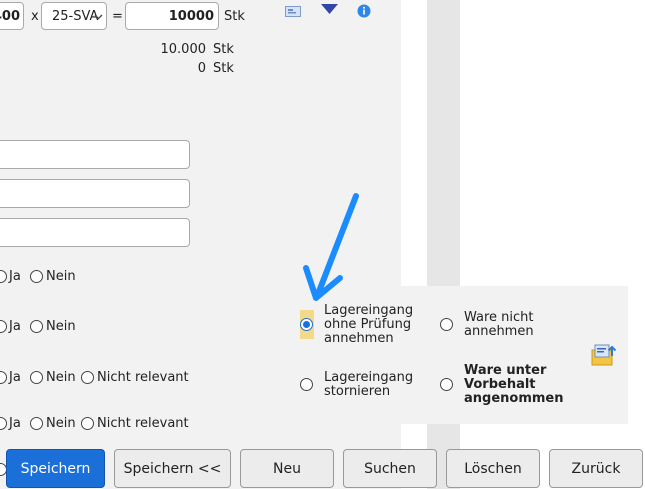 This screenshot has width=645, height=489. What do you see at coordinates (306, 324) in the screenshot?
I see `radio-accept-no-check` at bounding box center [306, 324].